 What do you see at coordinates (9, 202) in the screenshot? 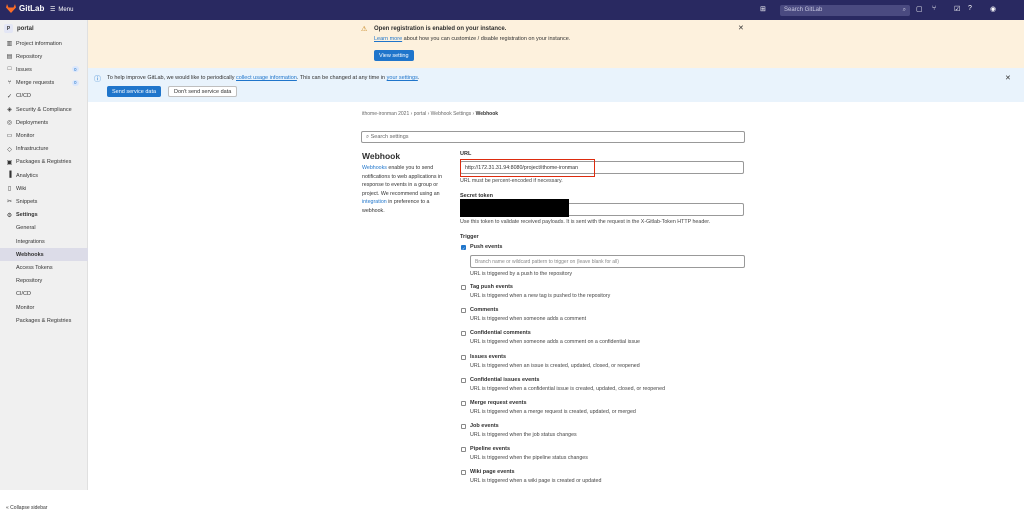
I see `sidebar-icon: ✂` at bounding box center [9, 202].